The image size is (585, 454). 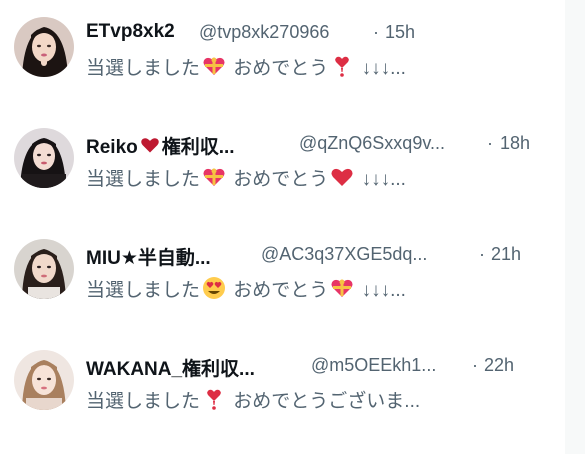 What do you see at coordinates (499, 365) in the screenshot?
I see `timestamp: 22h` at bounding box center [499, 365].